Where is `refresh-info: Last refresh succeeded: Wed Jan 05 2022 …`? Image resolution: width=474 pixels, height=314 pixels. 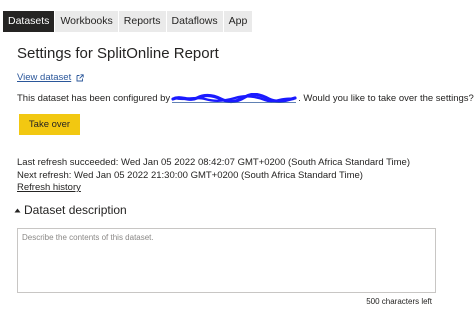
refresh-info: Last refresh succeeded: Wed Jan 05 2022 … is located at coordinates (213, 176).